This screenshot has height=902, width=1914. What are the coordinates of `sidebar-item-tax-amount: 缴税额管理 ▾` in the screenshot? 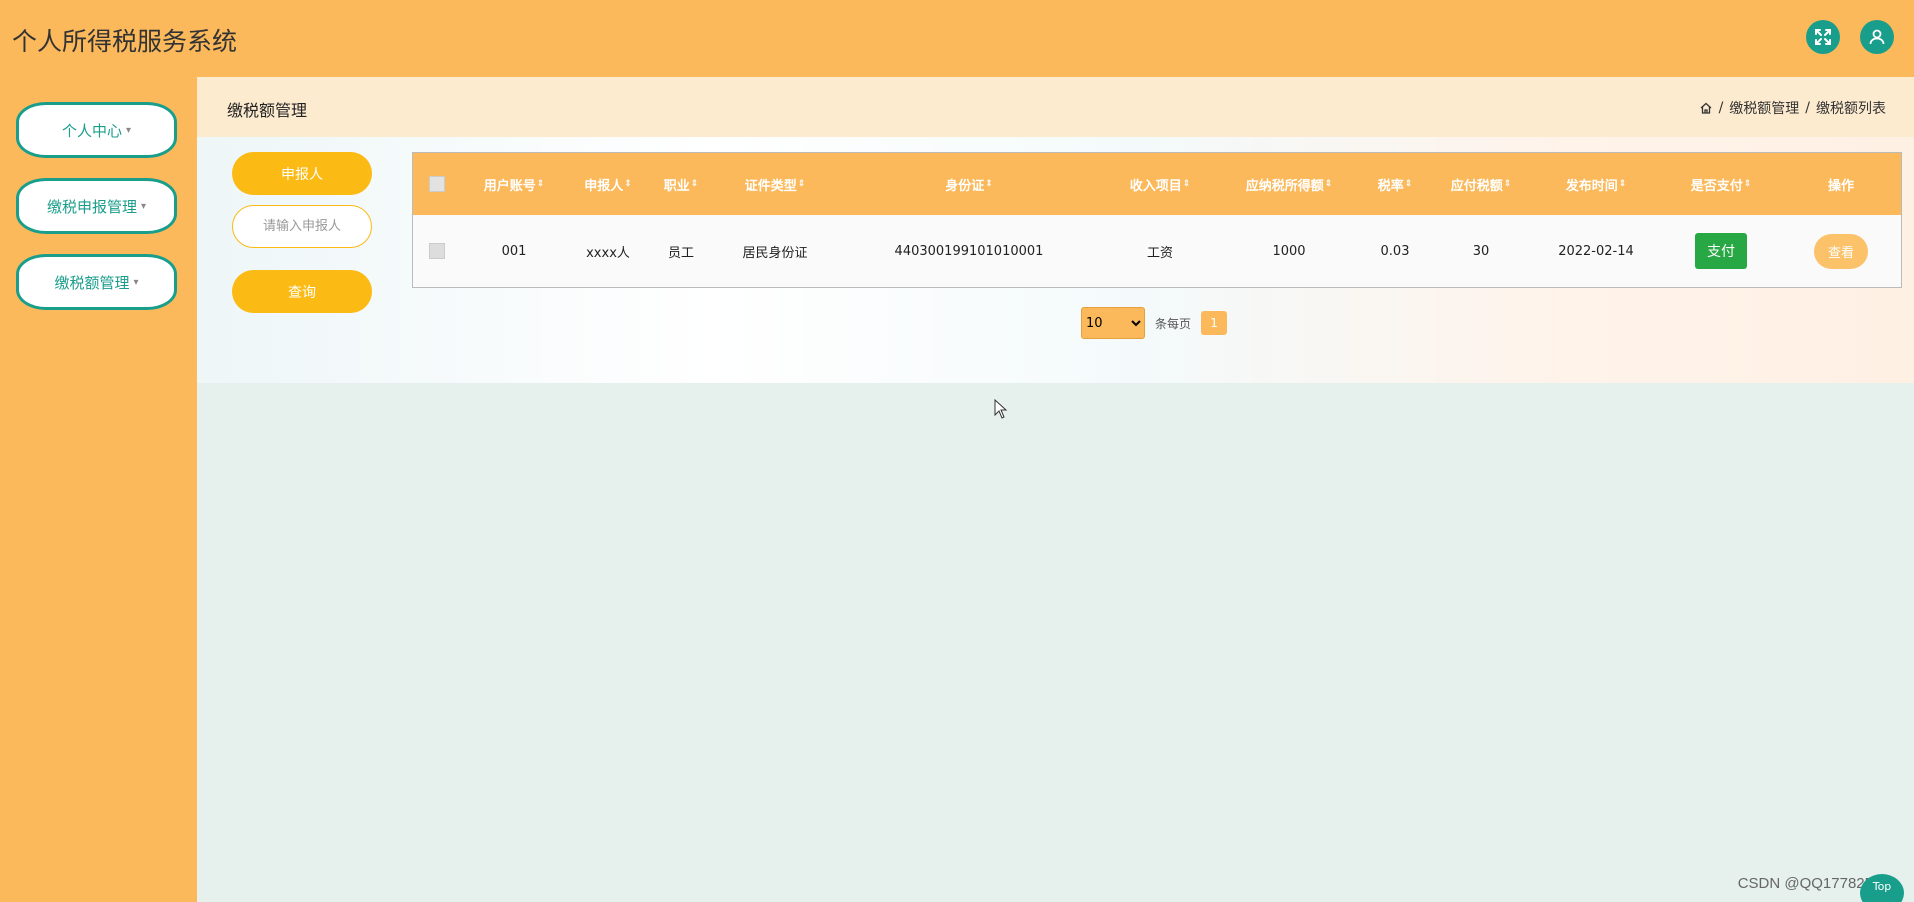 It's located at (96, 282).